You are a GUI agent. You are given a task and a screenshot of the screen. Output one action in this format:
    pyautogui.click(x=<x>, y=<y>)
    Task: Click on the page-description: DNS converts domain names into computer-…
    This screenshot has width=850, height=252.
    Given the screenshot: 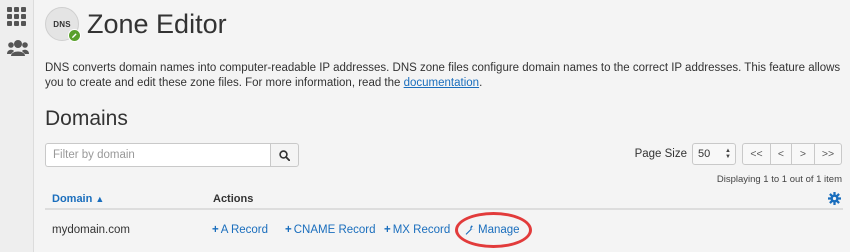 What is the action you would take?
    pyautogui.click(x=445, y=76)
    